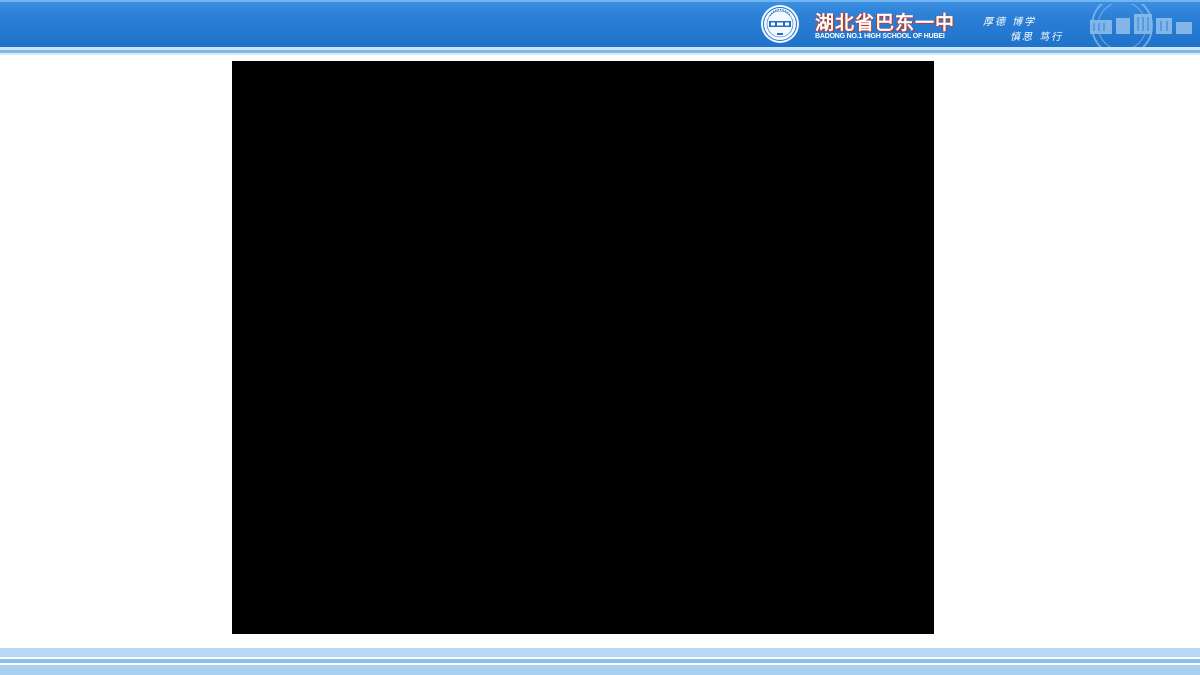 Image resolution: width=1200 pixels, height=675 pixels. What do you see at coordinates (885, 23) in the screenshot?
I see `school-name-chinese: 湖北省巴东一中` at bounding box center [885, 23].